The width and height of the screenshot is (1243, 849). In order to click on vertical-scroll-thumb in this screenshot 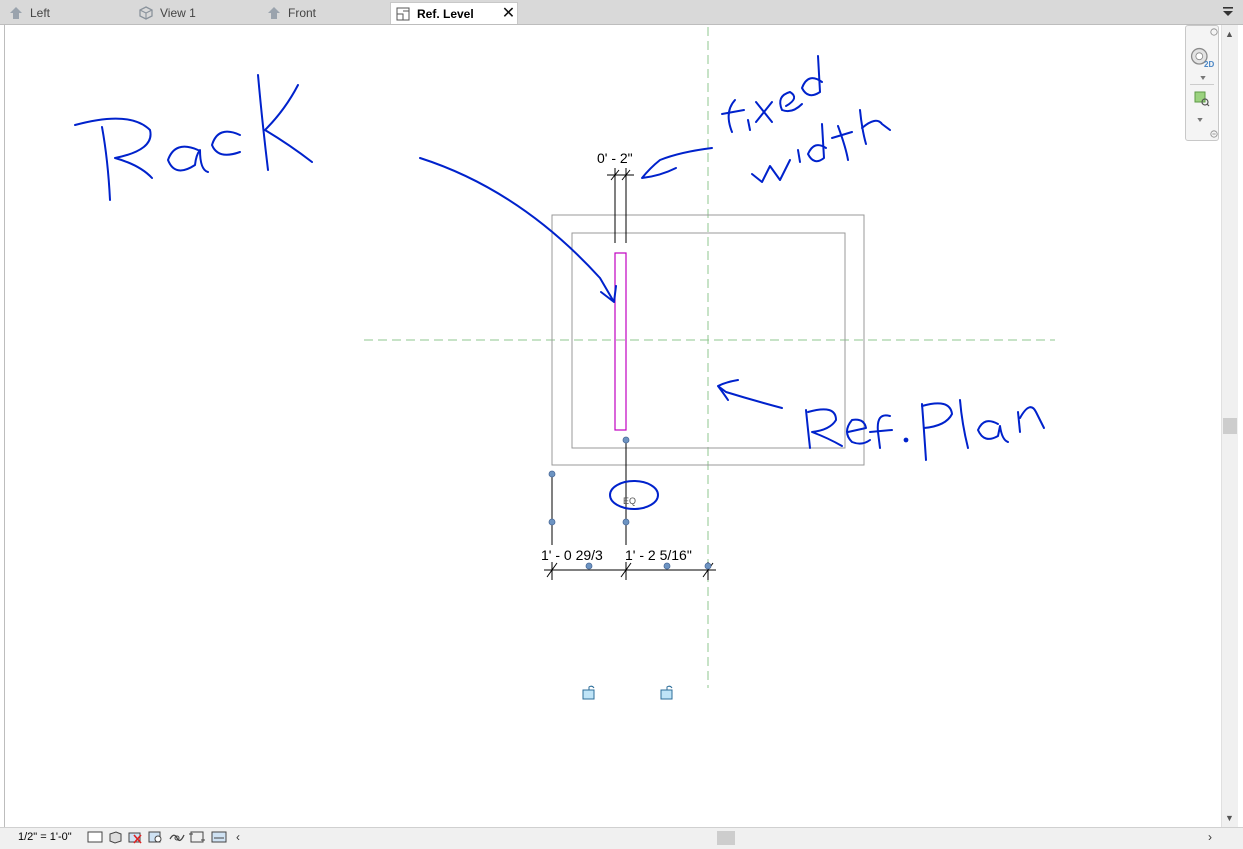, I will do `click(1230, 426)`.